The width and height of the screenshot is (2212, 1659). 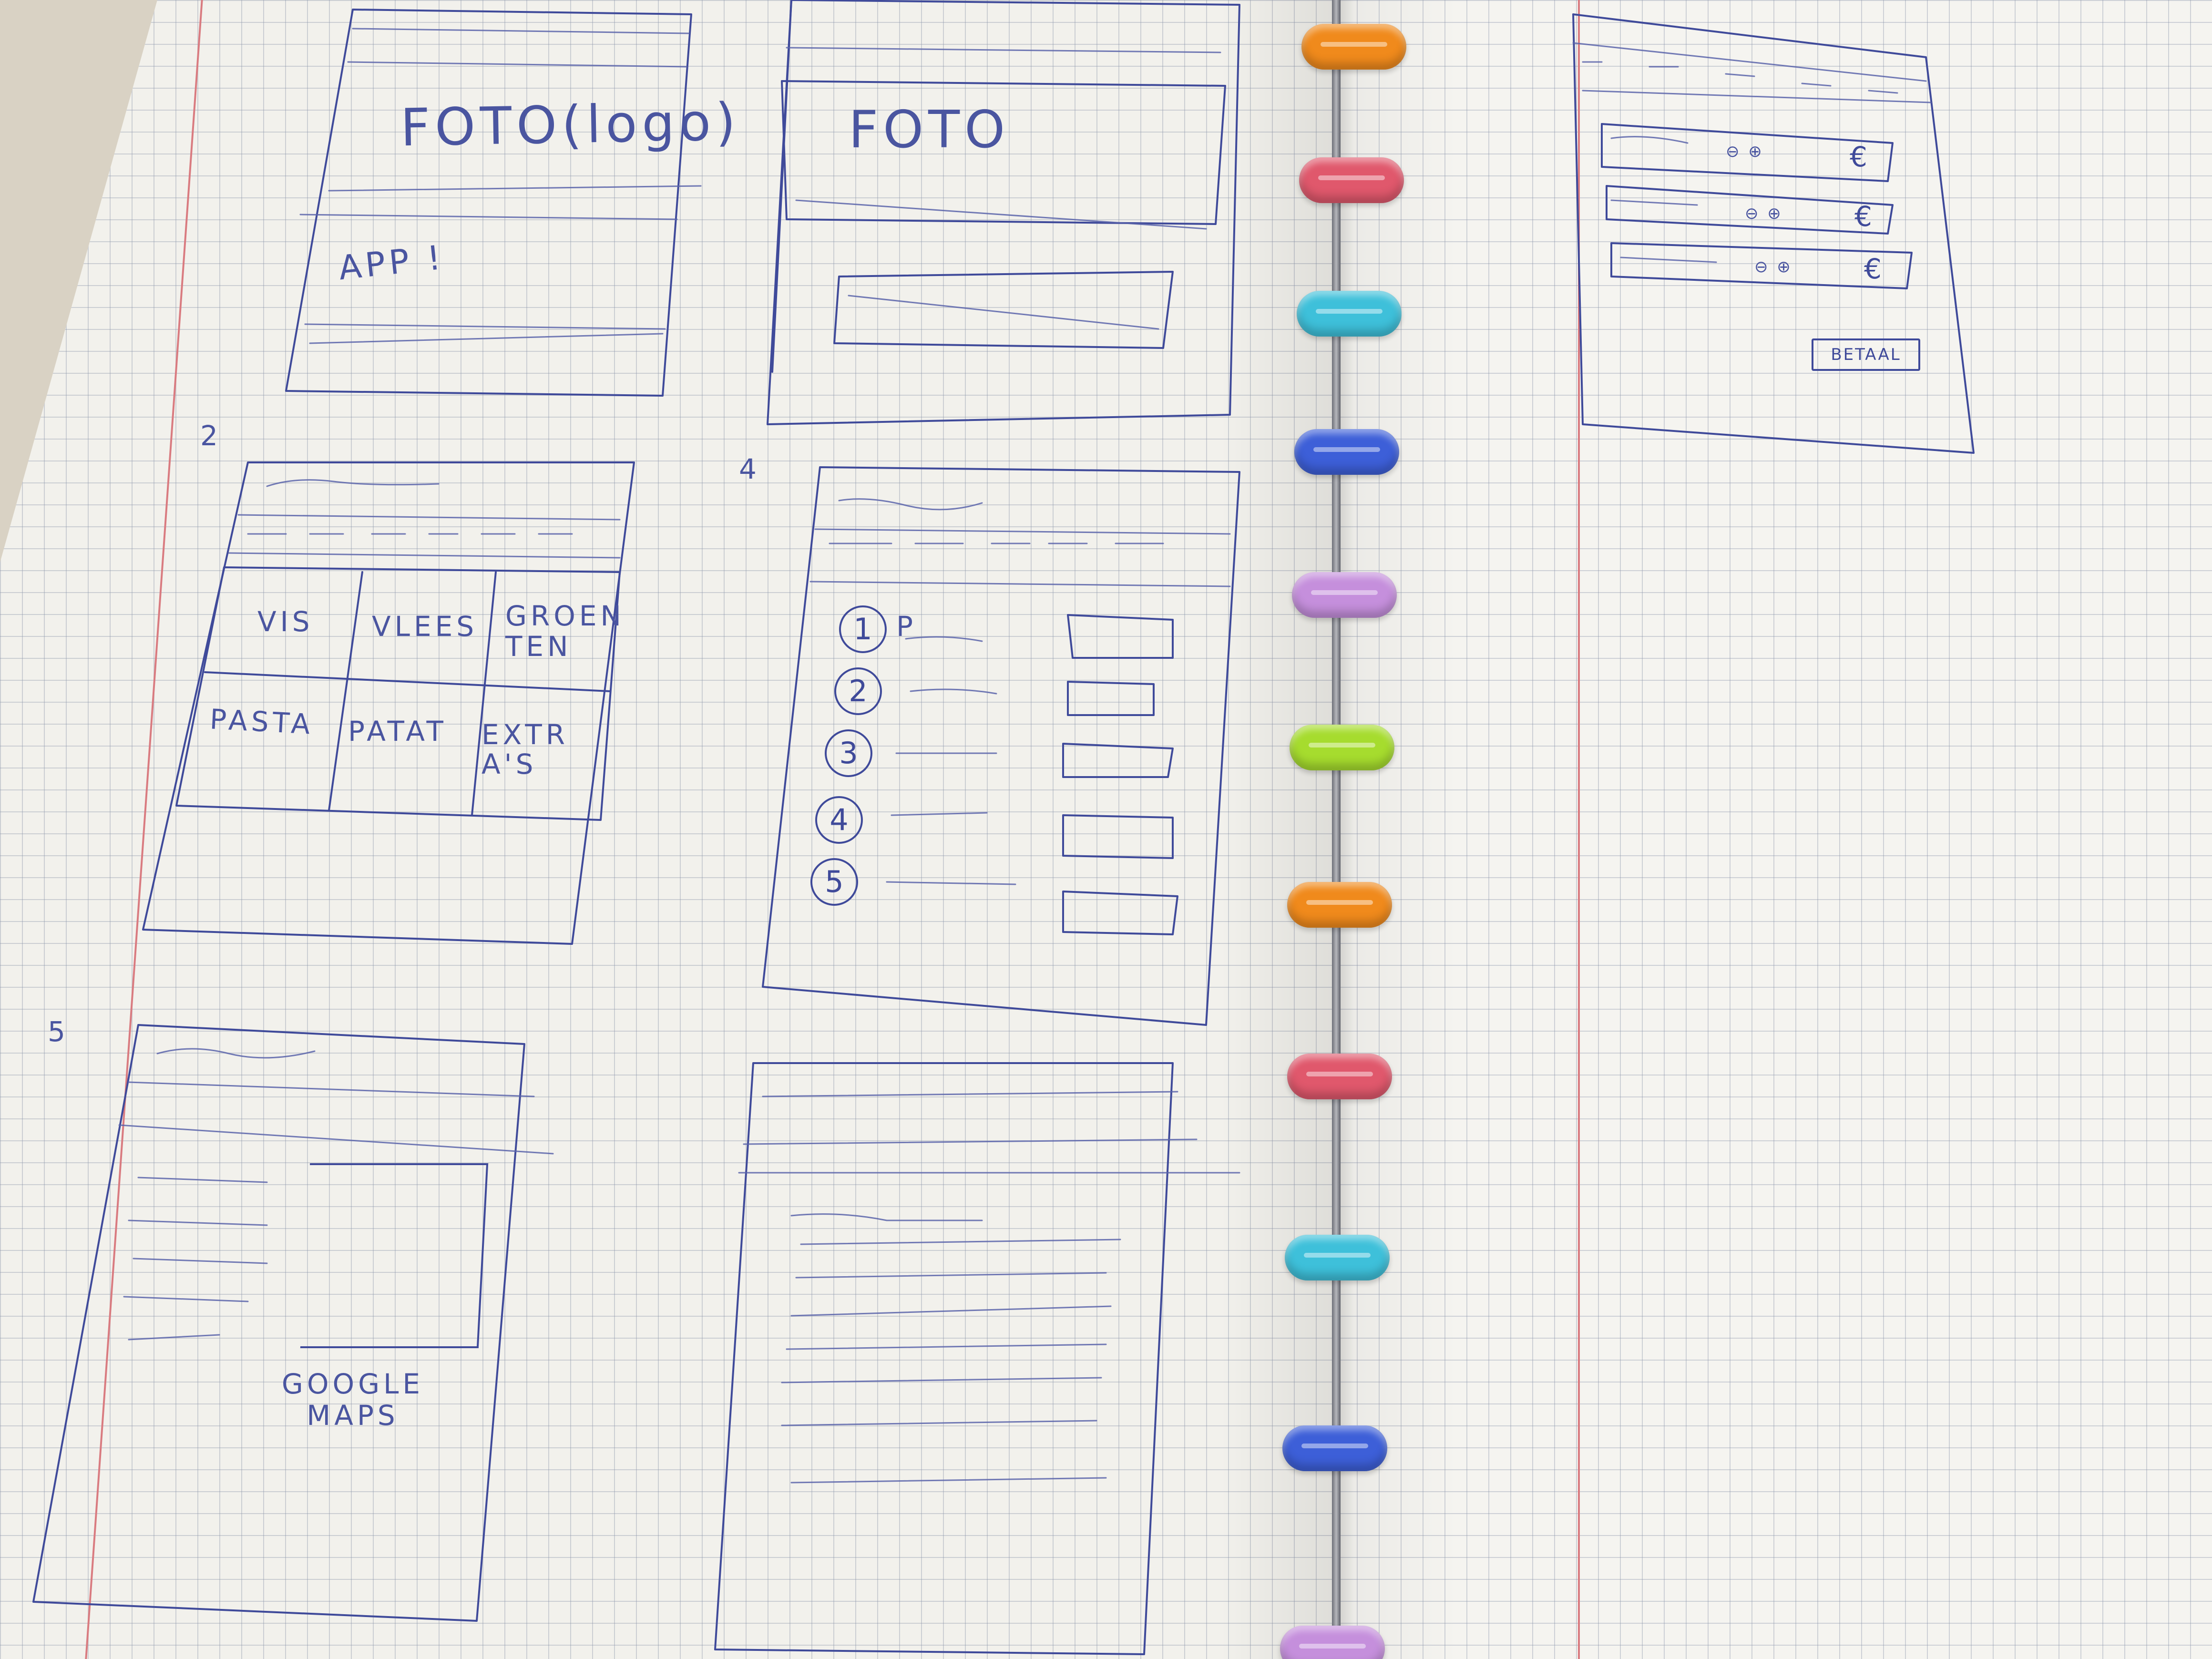 I want to click on grid-cell-fish: VIS, so click(x=285, y=621).